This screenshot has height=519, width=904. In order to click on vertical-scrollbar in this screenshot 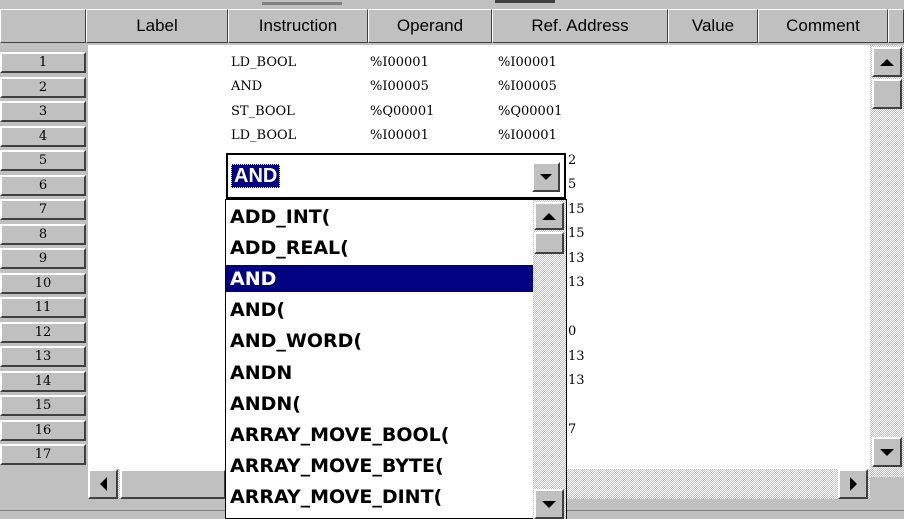, I will do `click(887, 261)`.